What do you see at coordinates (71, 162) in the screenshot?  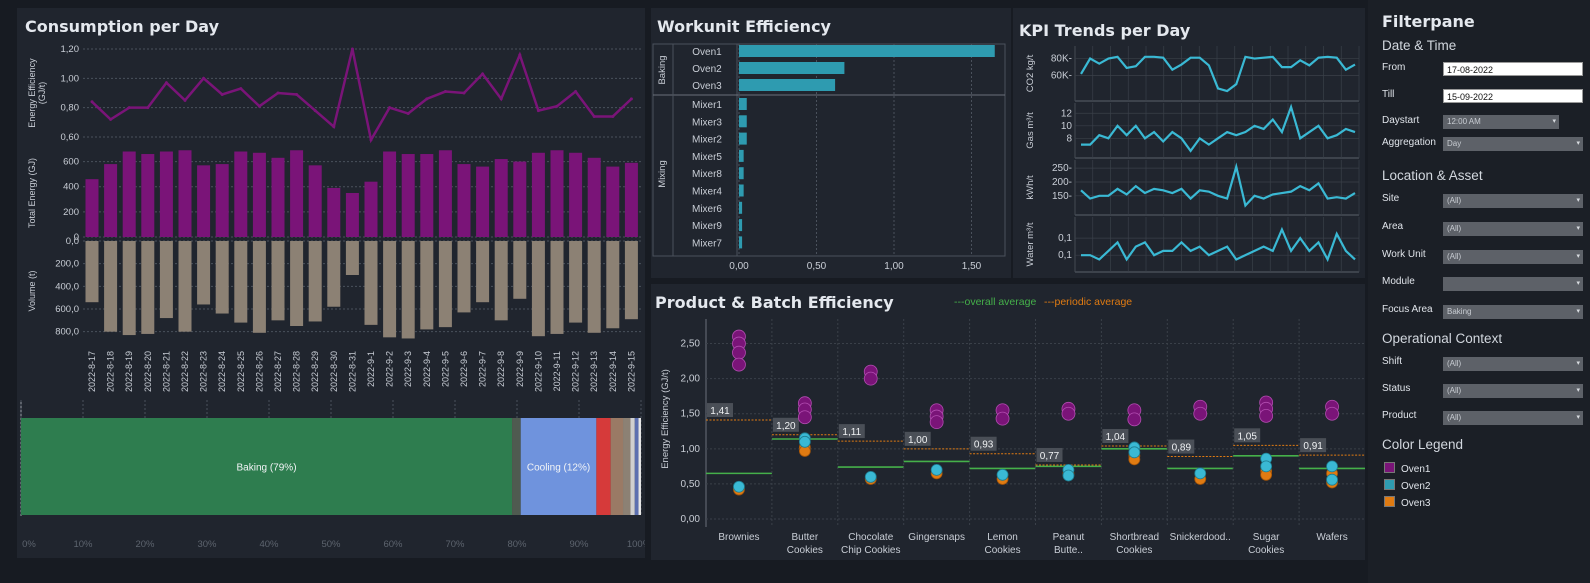 I see `y-tick-label: 600` at bounding box center [71, 162].